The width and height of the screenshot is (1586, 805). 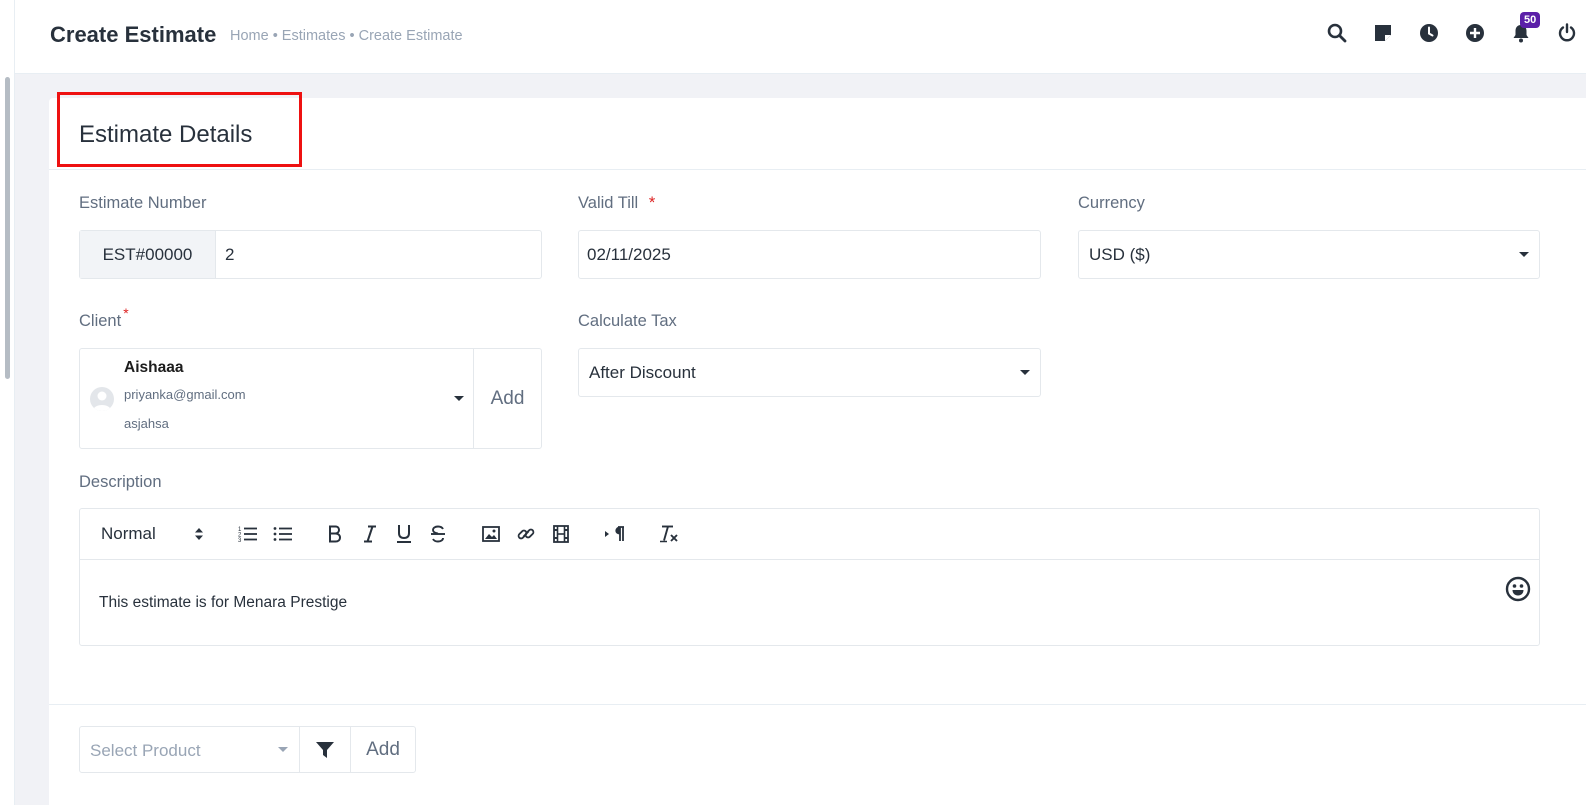 I want to click on emoji-icon, so click(x=1518, y=591).